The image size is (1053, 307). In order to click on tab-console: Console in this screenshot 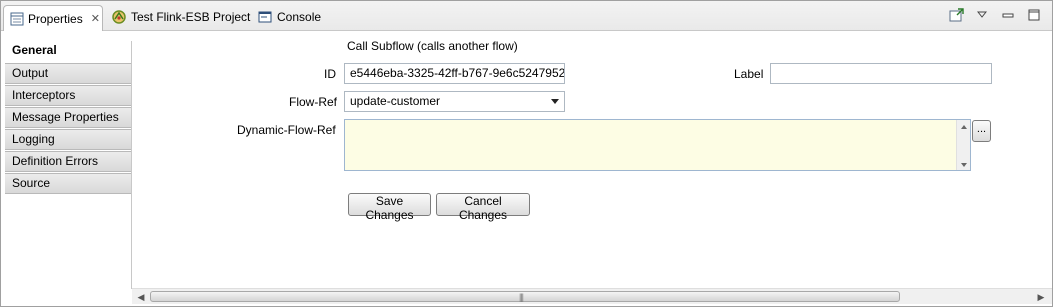, I will do `click(286, 17)`.